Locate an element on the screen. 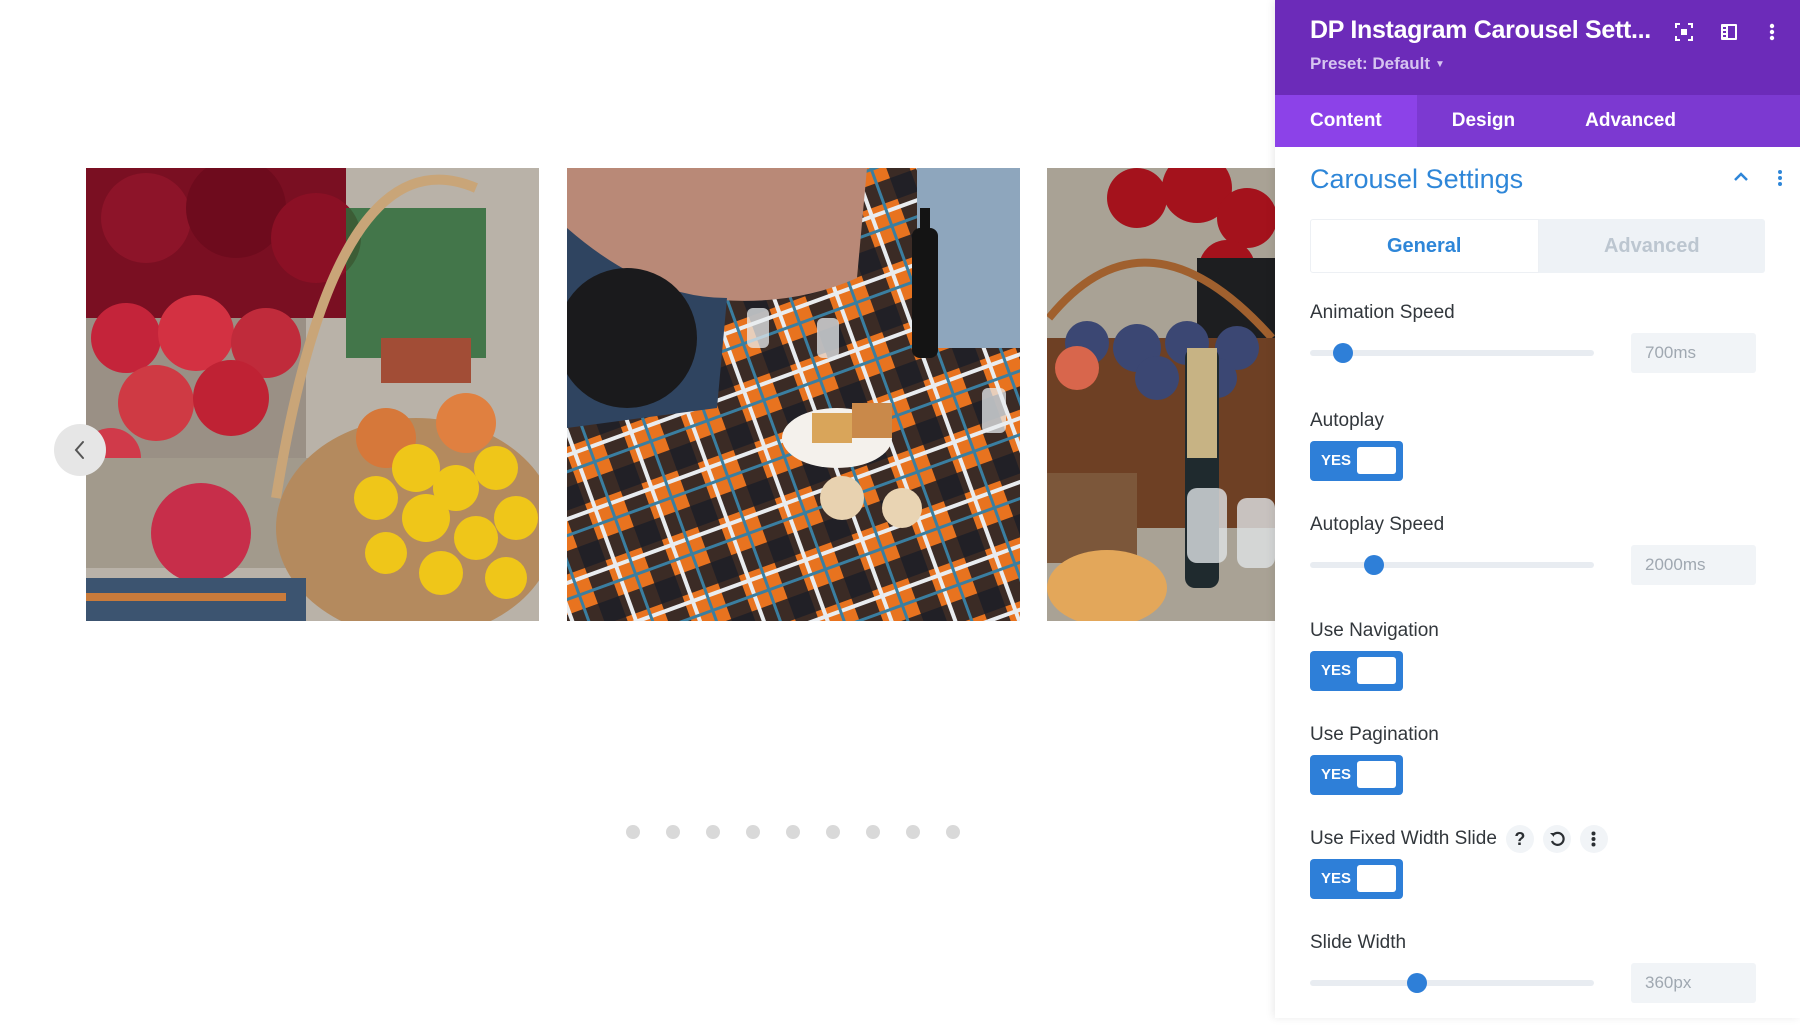 The image size is (1800, 1029). group-title: Carousel Settings is located at coordinates (1417, 179).